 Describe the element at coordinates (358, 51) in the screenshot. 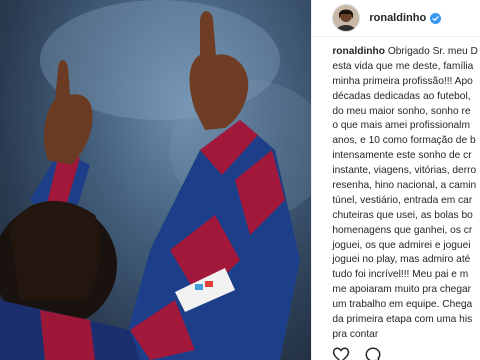

I see `caption-username: ronaldinho` at that location.